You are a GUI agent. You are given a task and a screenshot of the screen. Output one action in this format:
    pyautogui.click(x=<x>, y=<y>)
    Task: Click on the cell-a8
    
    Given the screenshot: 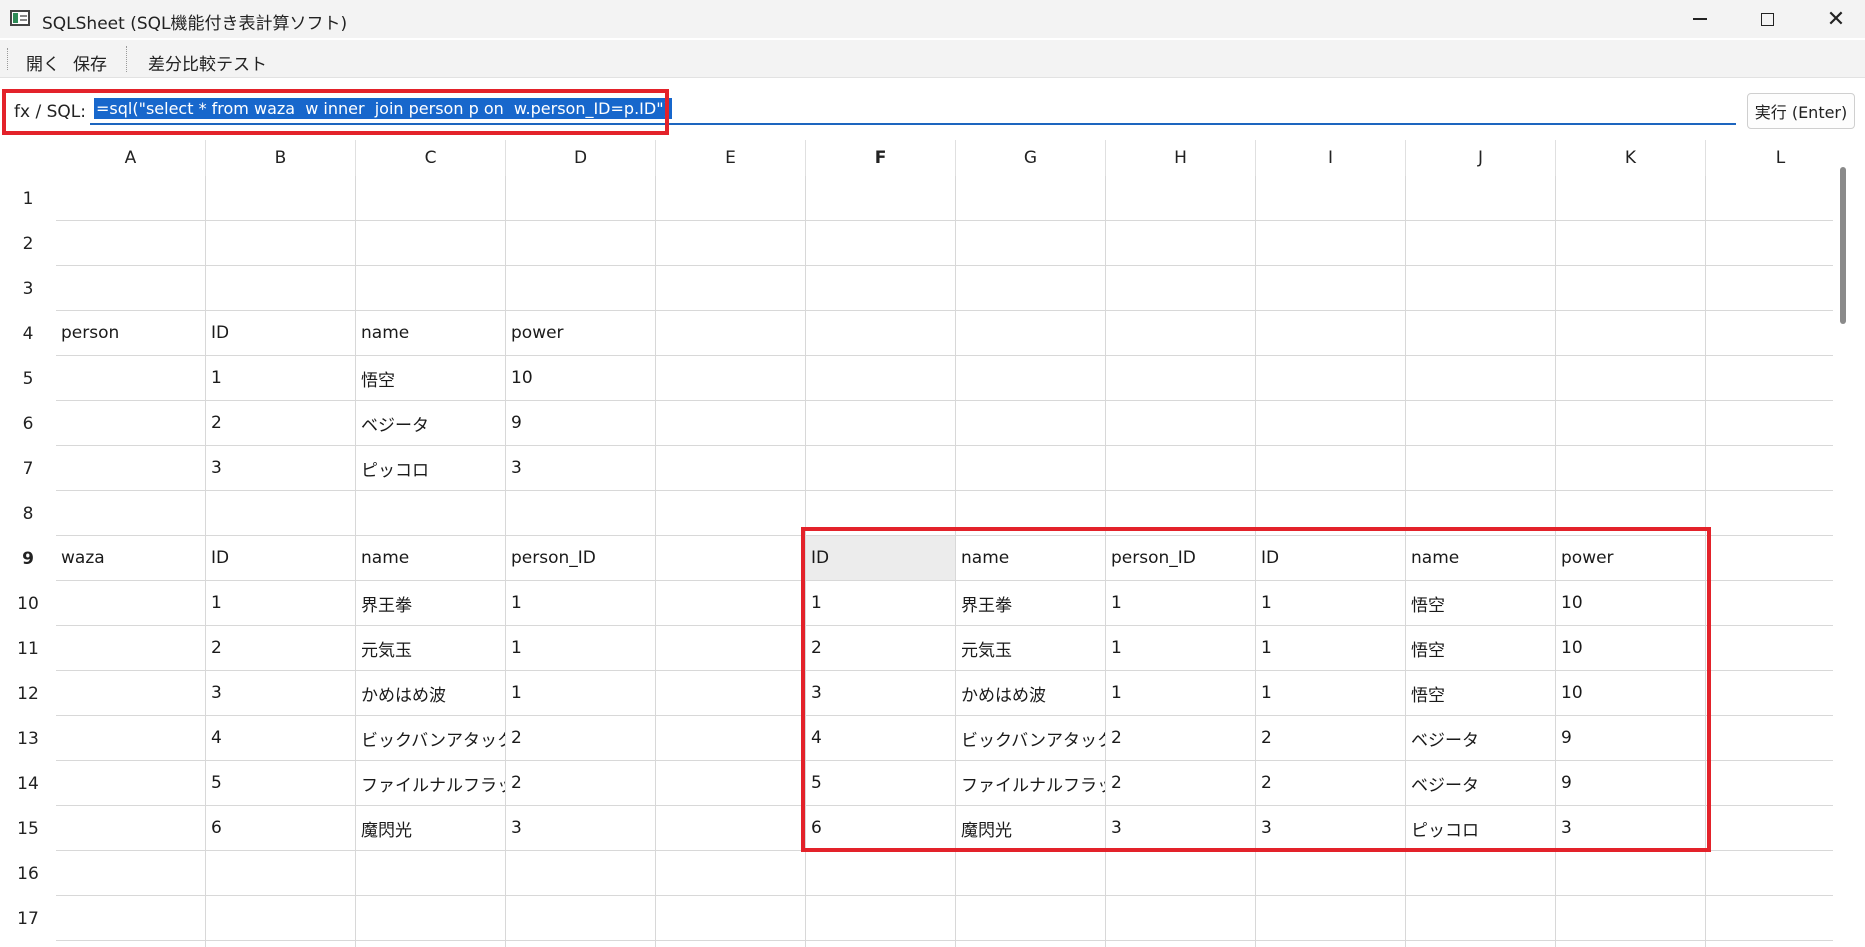 What is the action you would take?
    pyautogui.click(x=131, y=513)
    